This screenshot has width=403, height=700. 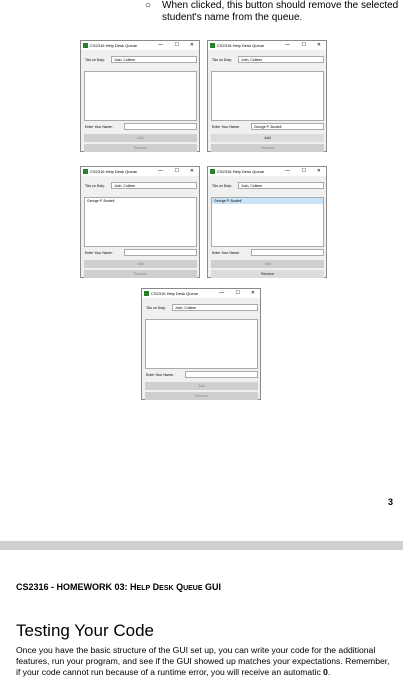 What do you see at coordinates (178, 587) in the screenshot?
I see `header-q: Q` at bounding box center [178, 587].